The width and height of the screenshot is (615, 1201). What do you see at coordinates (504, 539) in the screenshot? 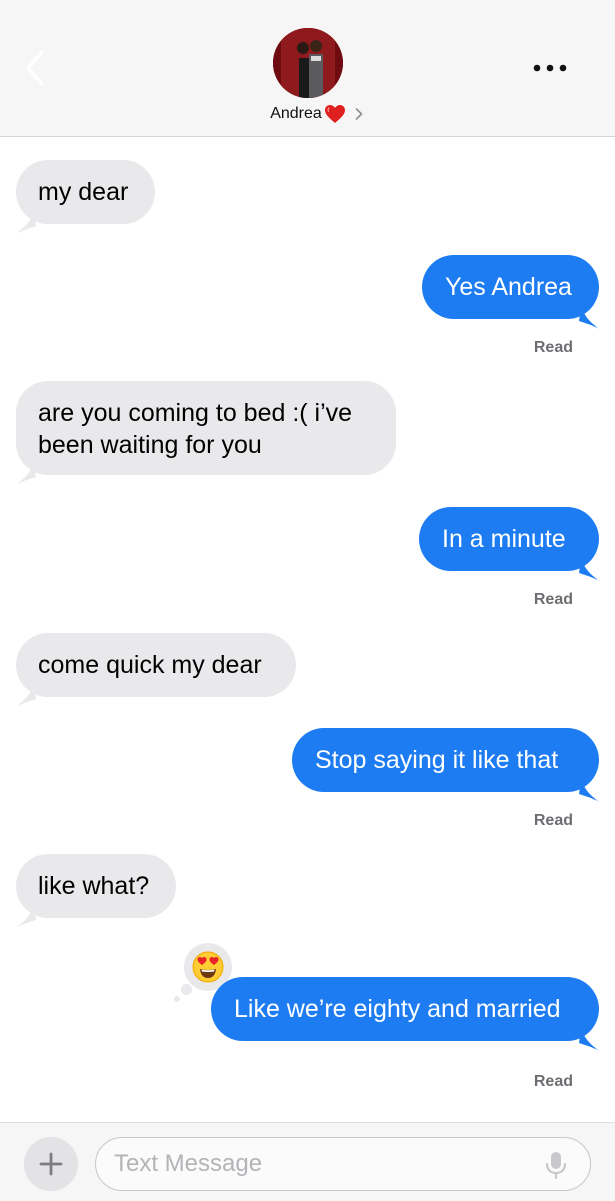
I see `message-text: In a minute` at bounding box center [504, 539].